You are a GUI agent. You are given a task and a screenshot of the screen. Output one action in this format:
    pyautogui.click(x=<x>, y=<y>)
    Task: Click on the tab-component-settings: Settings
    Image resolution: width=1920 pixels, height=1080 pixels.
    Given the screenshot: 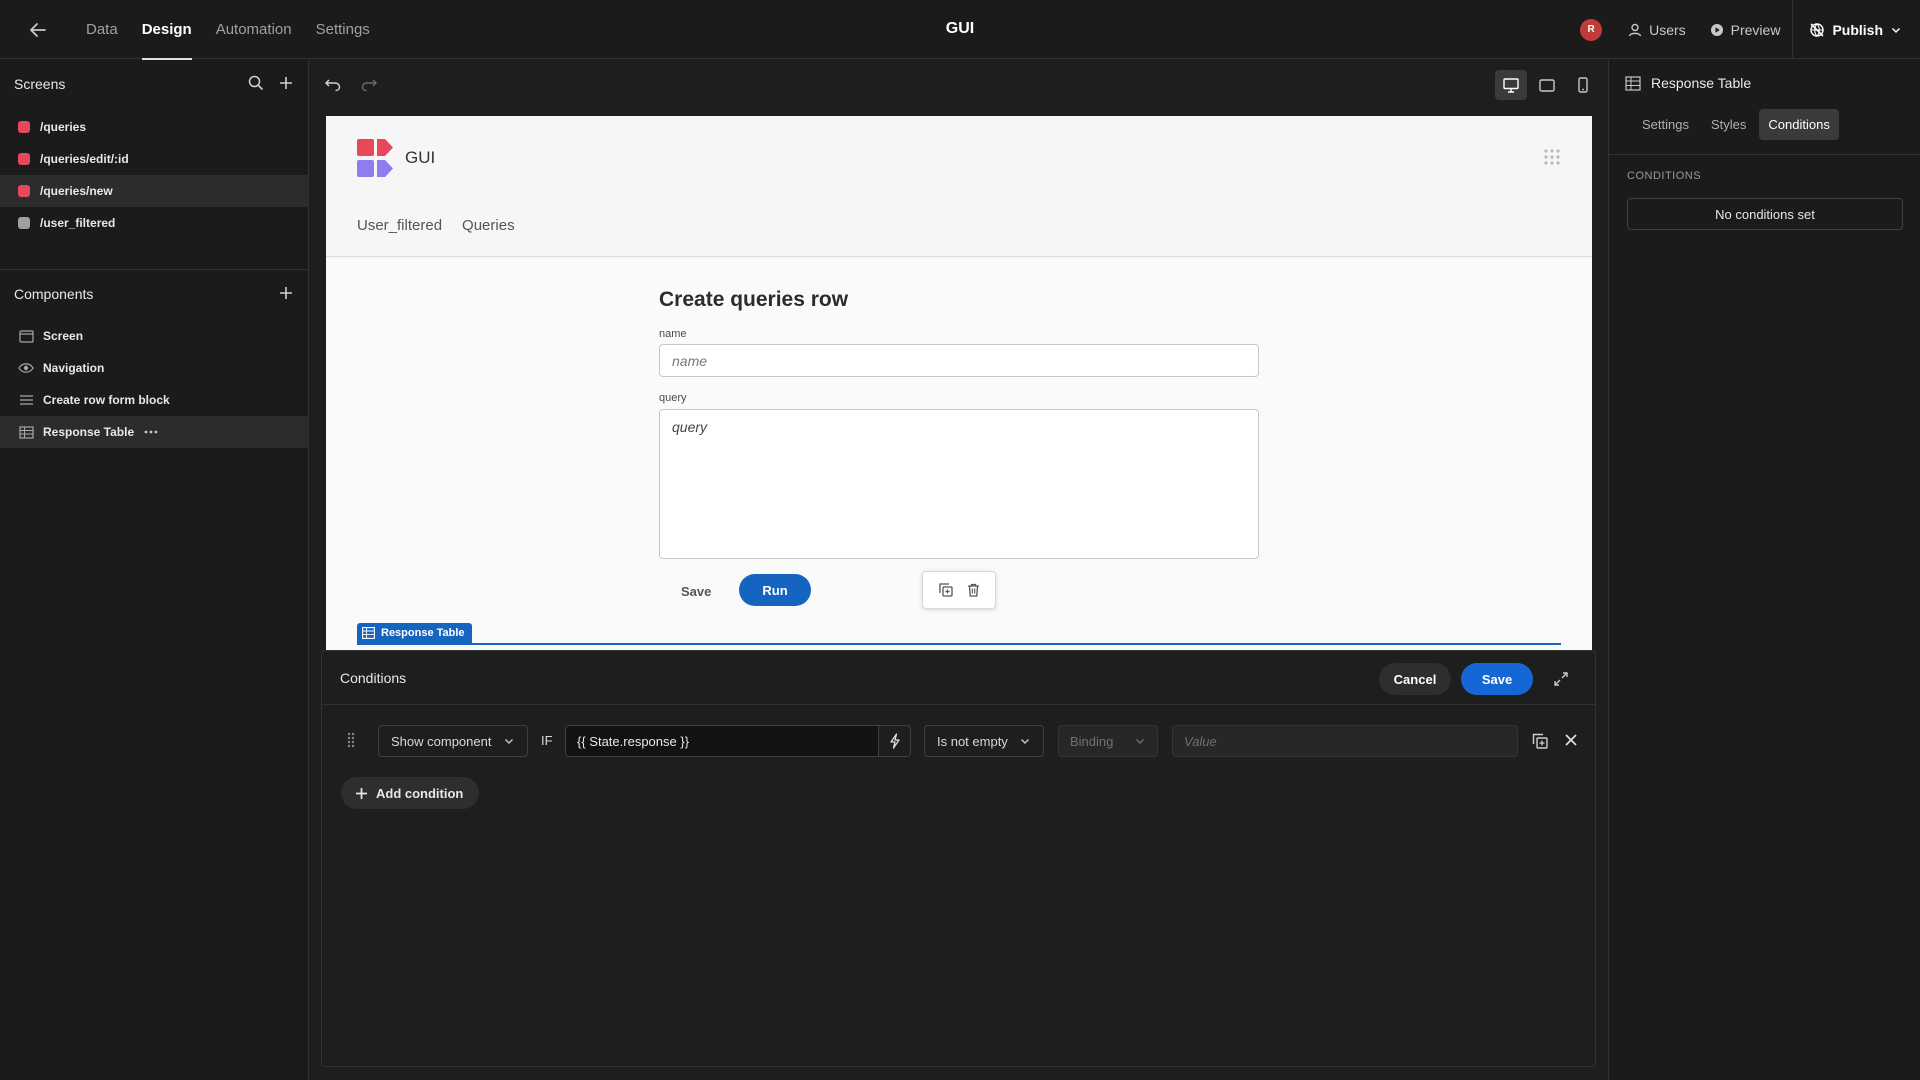 What is the action you would take?
    pyautogui.click(x=1665, y=124)
    